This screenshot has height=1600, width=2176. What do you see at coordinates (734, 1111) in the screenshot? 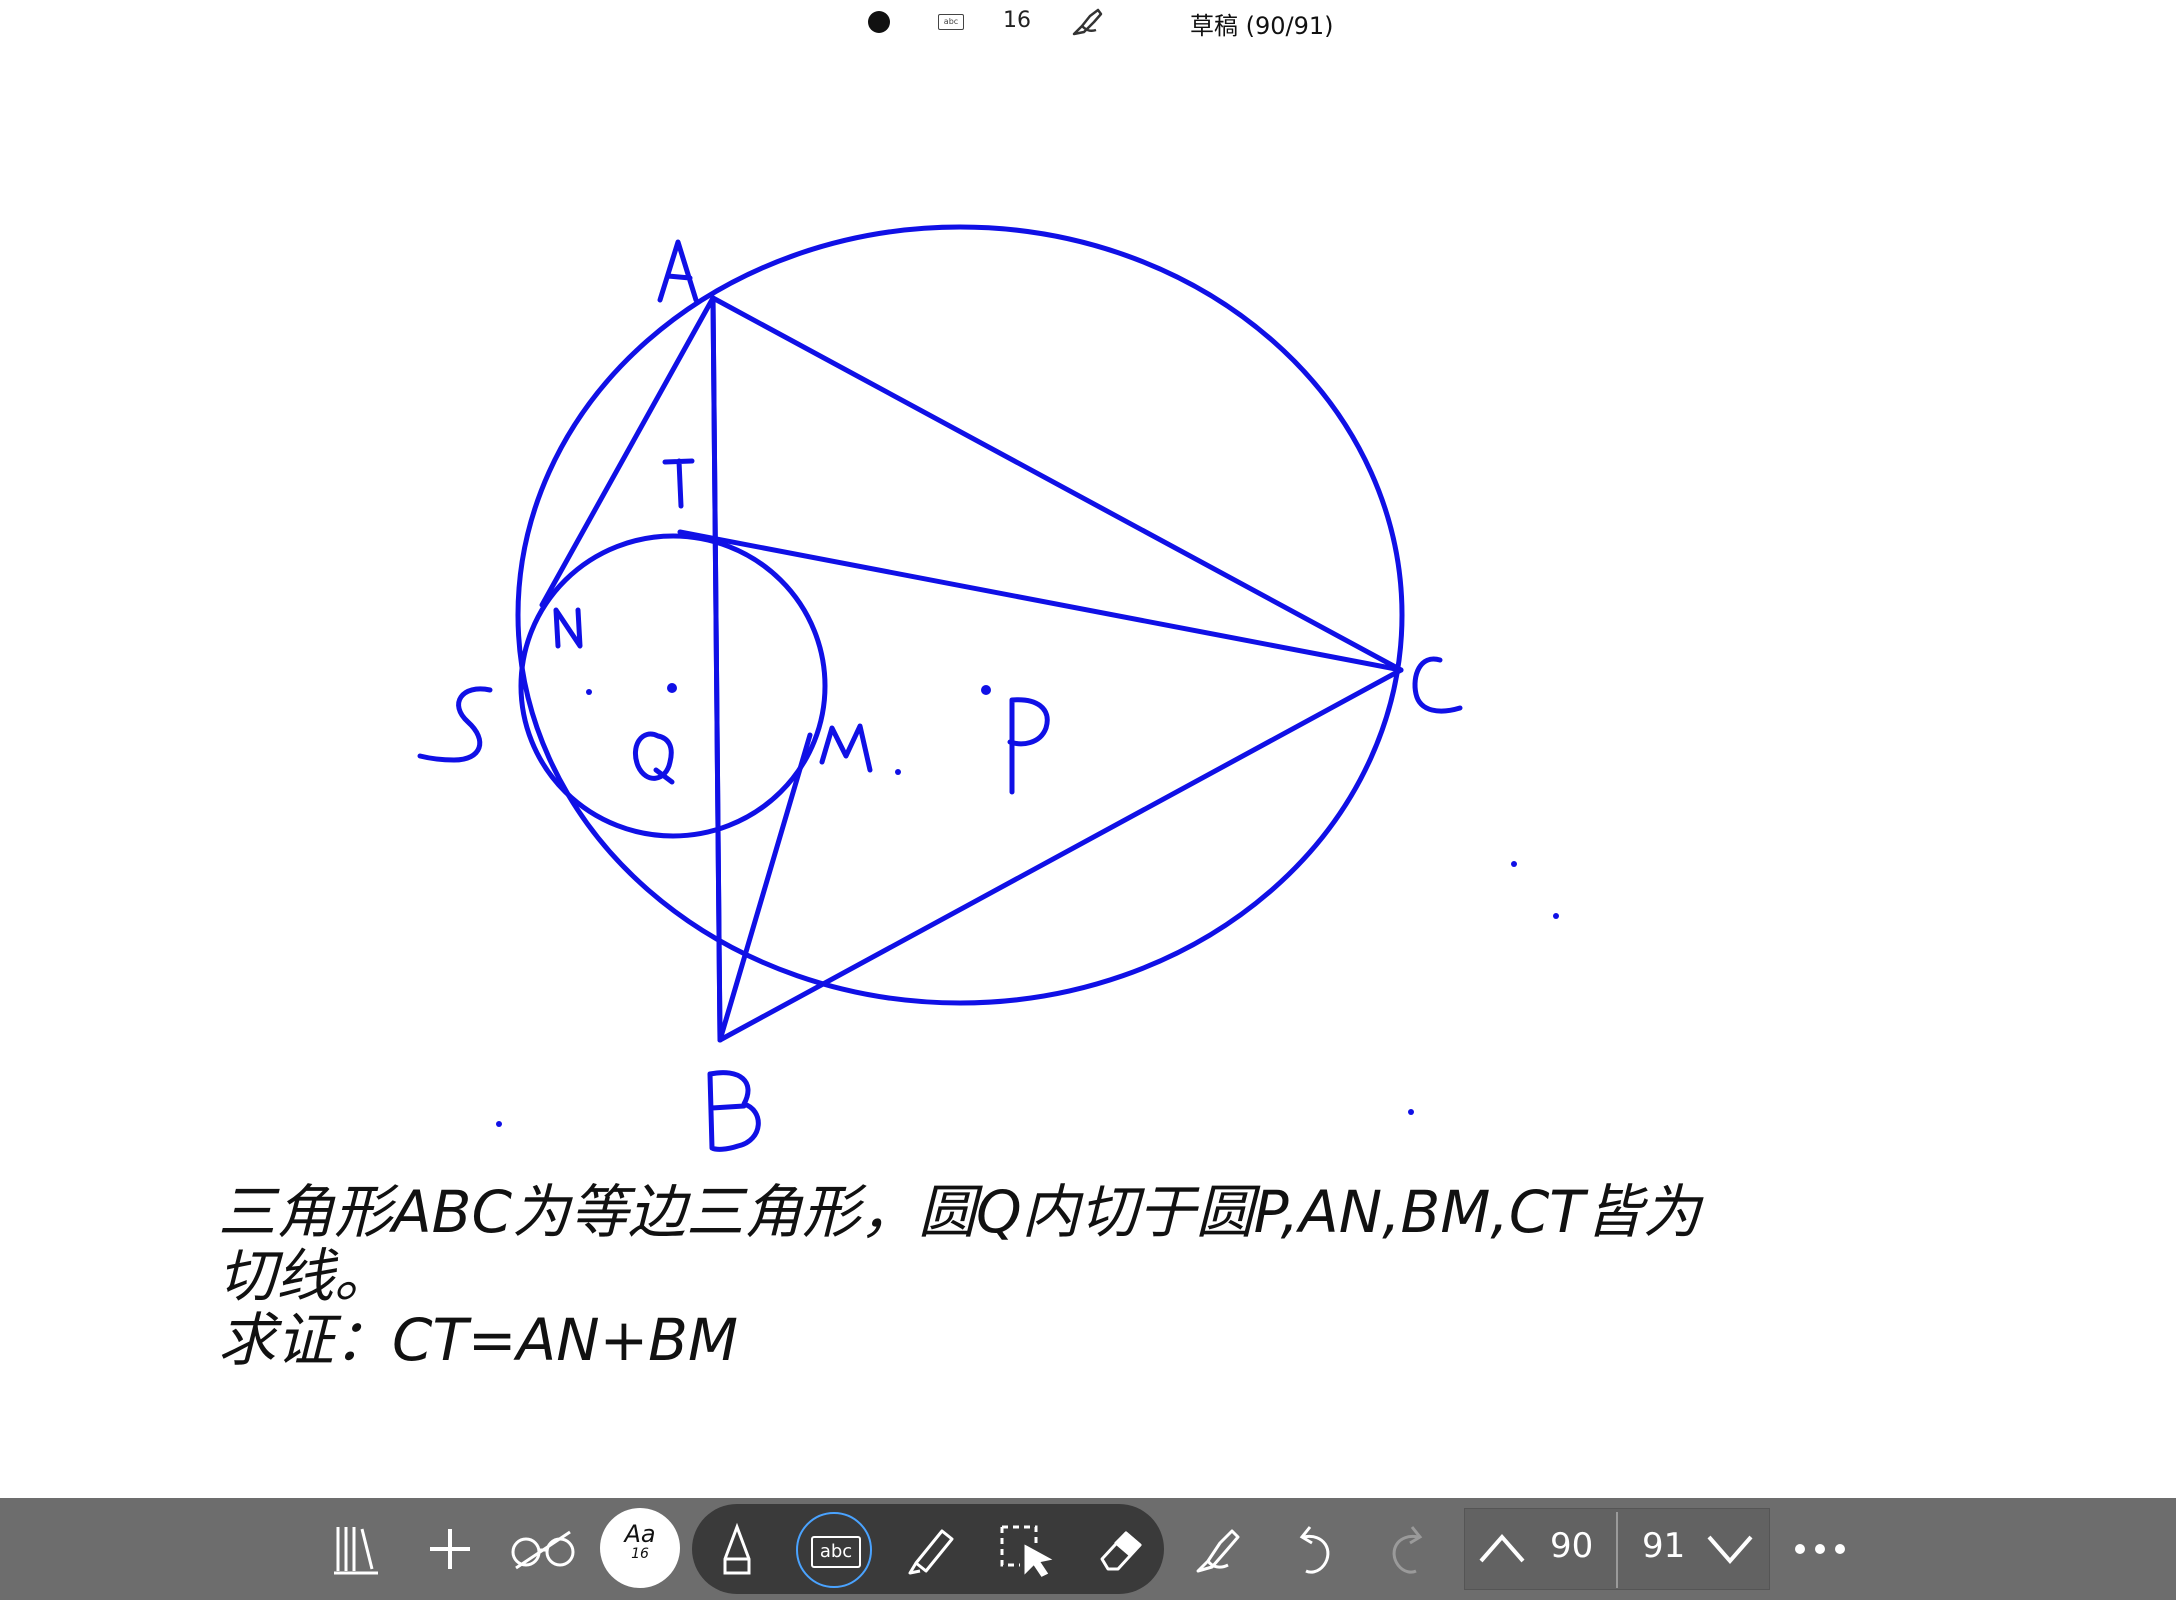
I see `label-b` at bounding box center [734, 1111].